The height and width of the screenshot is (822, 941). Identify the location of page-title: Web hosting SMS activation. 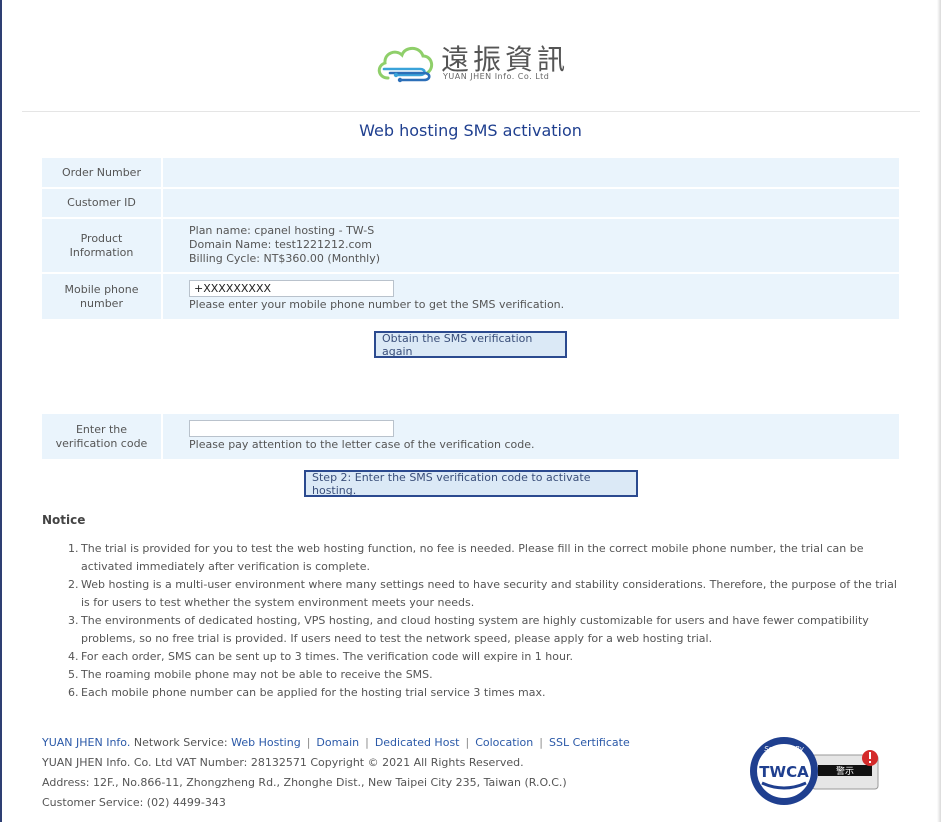
(470, 130).